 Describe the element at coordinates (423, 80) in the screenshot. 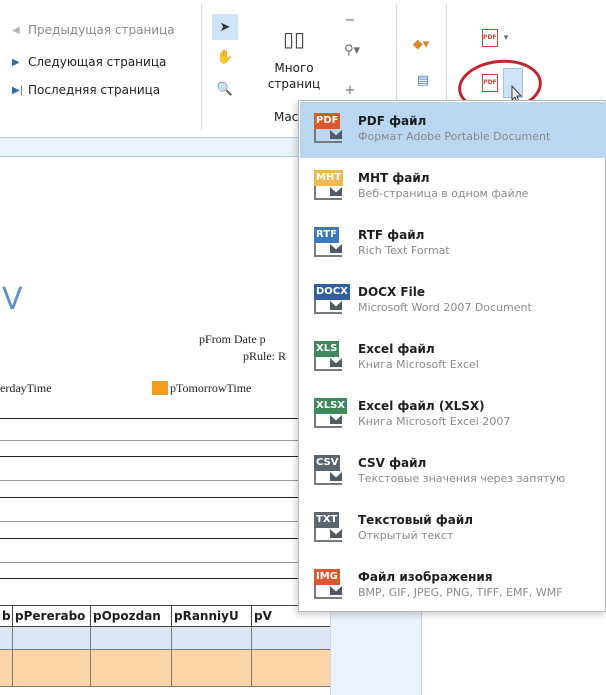

I see `watermark-icon: ▤` at that location.